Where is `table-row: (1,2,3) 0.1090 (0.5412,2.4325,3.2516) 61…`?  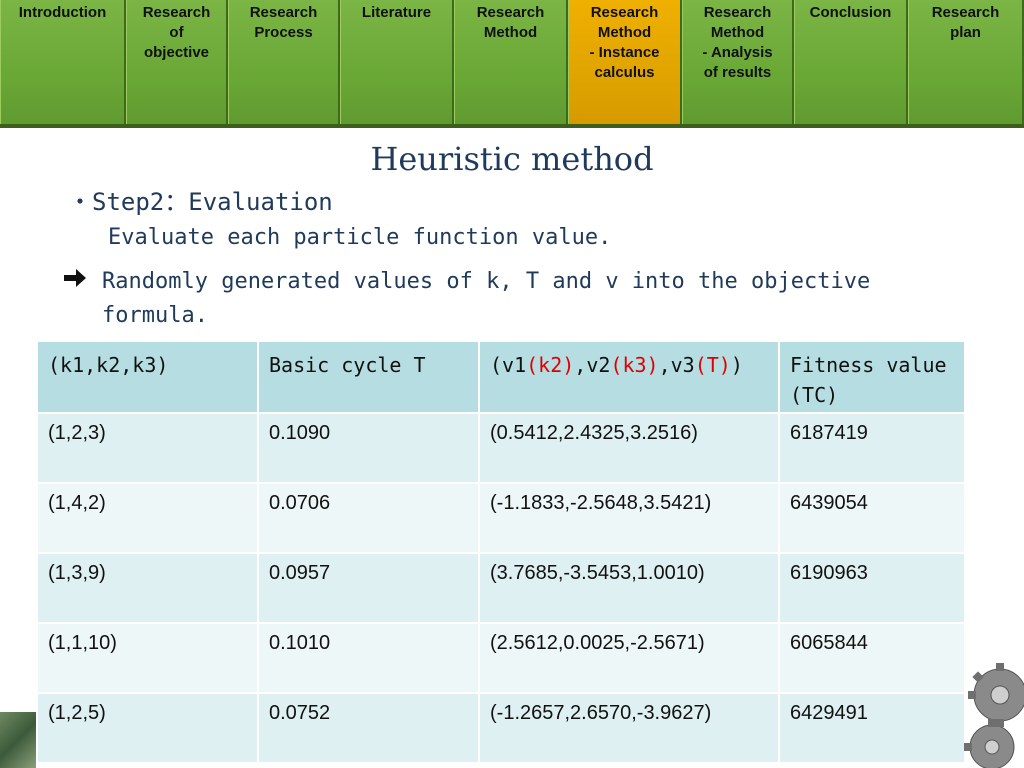 table-row: (1,2,3) 0.1090 (0.5412,2.4325,3.2516) 61… is located at coordinates (501, 448).